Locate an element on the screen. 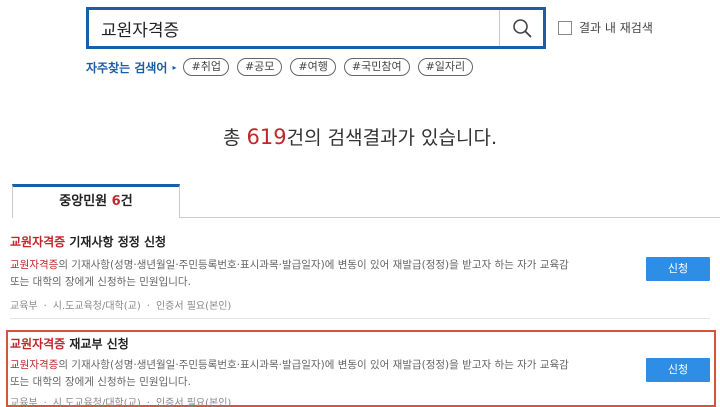  tab-count: 6 is located at coordinates (116, 201).